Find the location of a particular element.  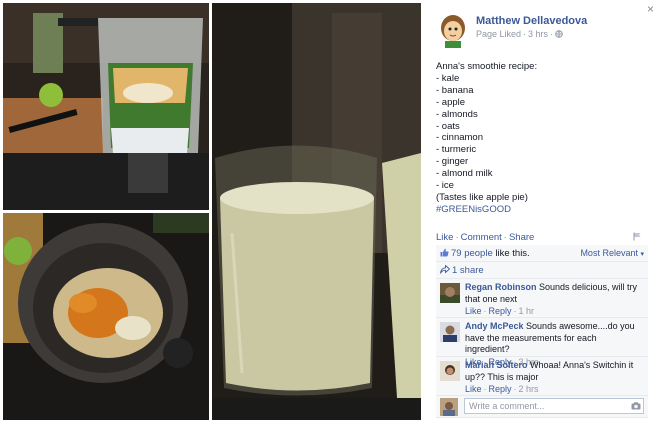

post-header: Matthew Dellavedova Page Liked · 3 hrs · is located at coordinates (541, 32).